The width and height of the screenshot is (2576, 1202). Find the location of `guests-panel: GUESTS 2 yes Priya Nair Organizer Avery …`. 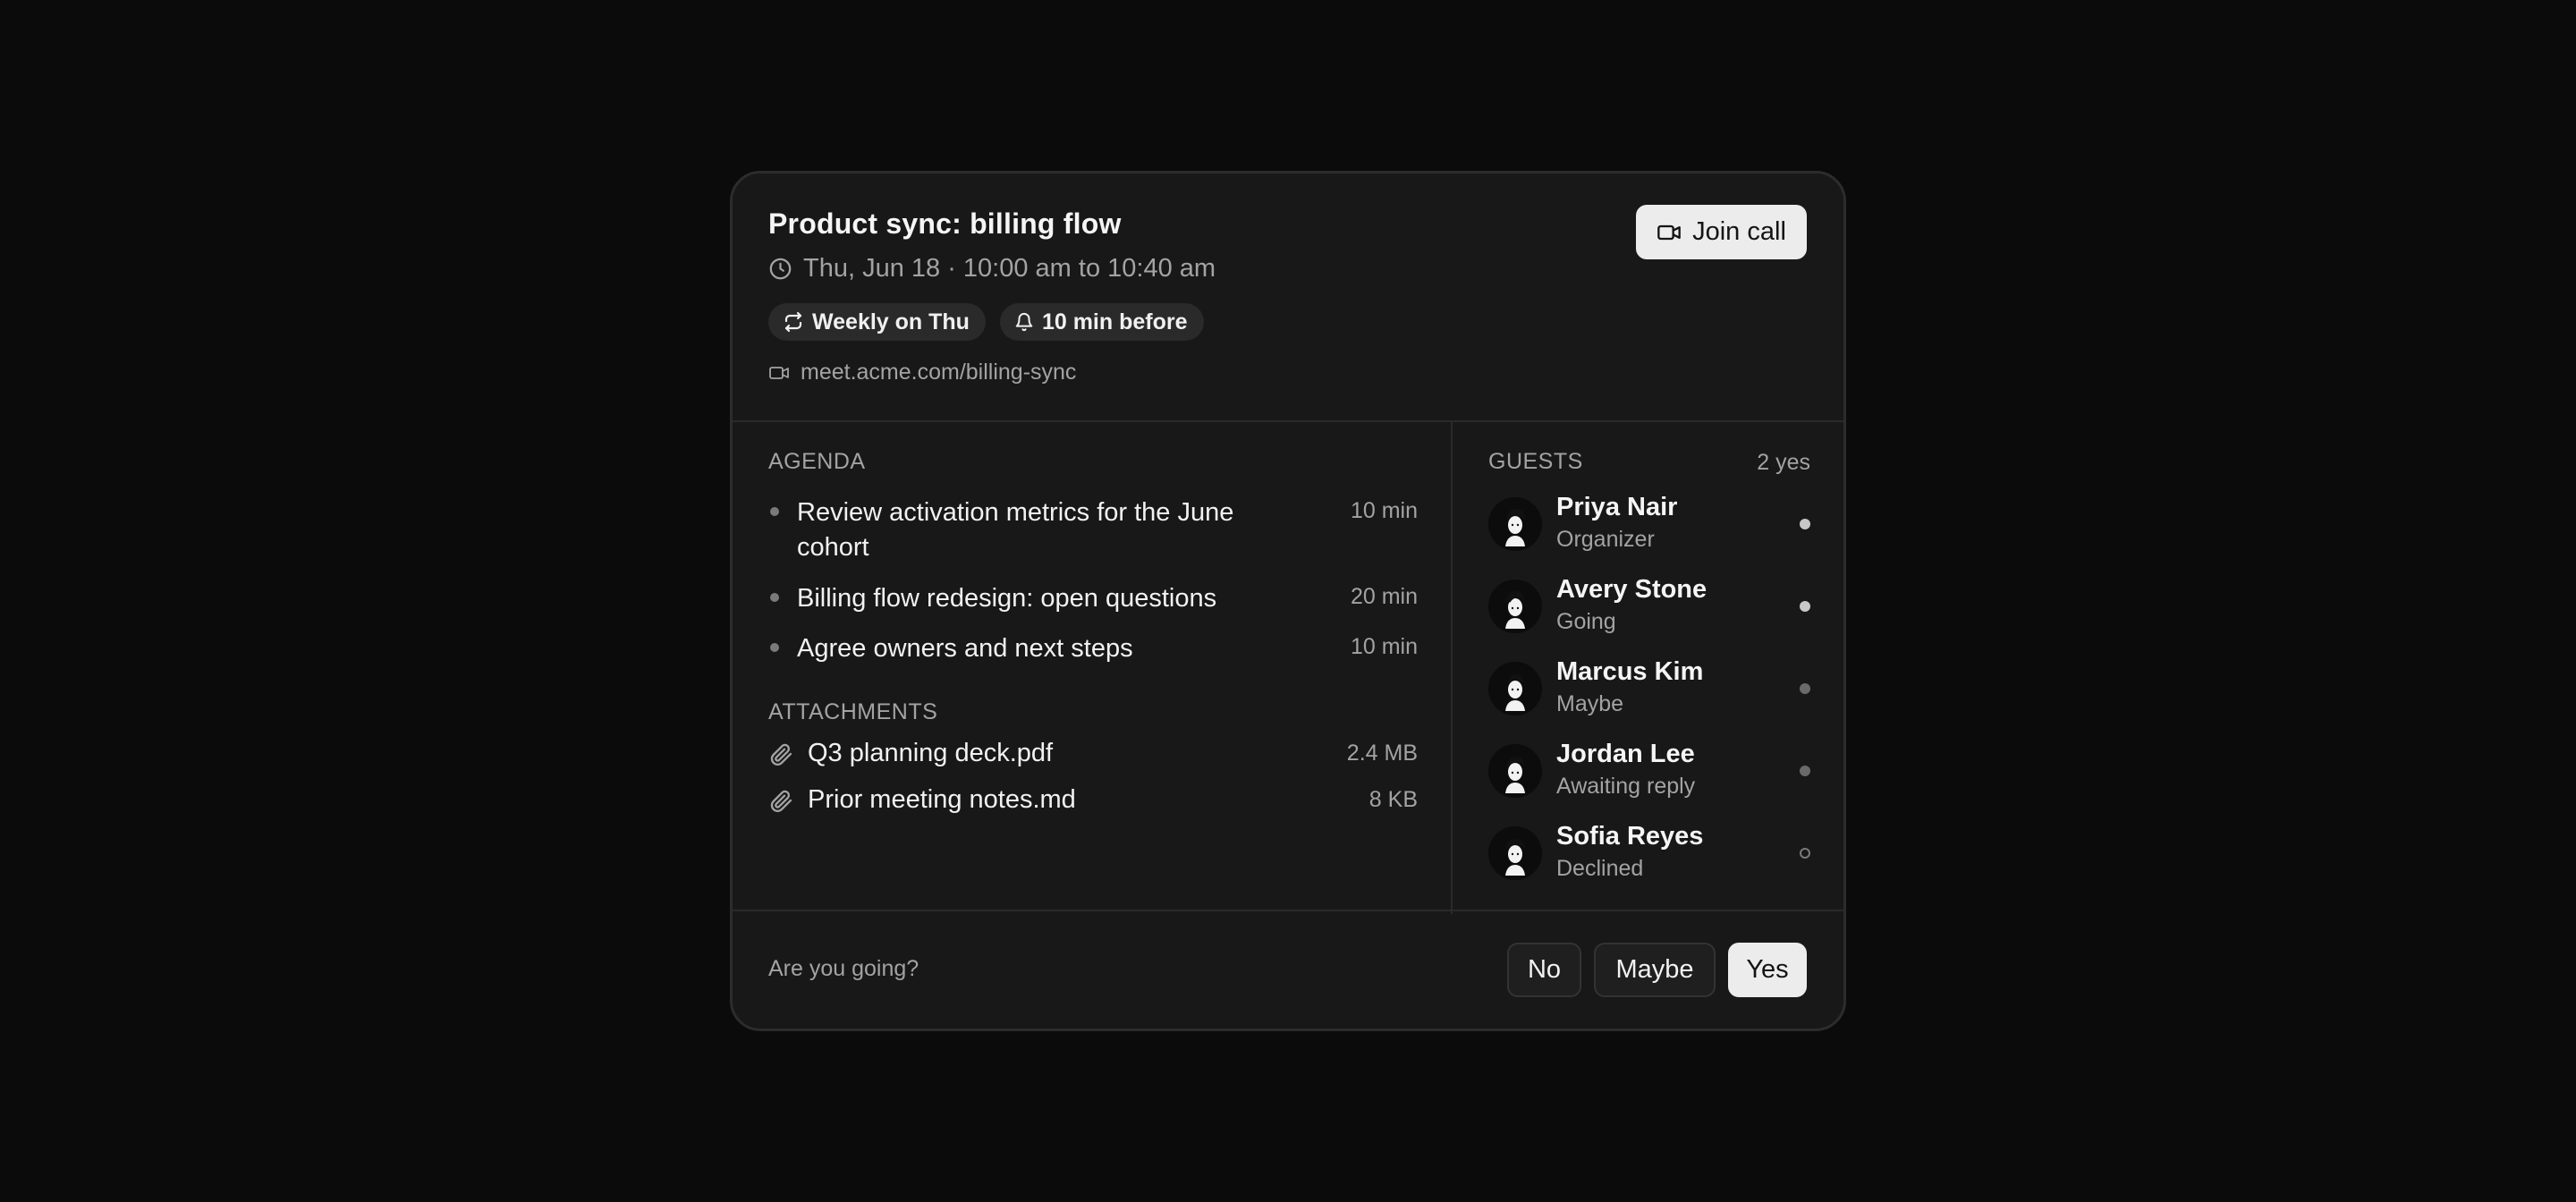

guests-panel: GUESTS 2 yes Priya Nair Organizer Avery … is located at coordinates (1648, 667).